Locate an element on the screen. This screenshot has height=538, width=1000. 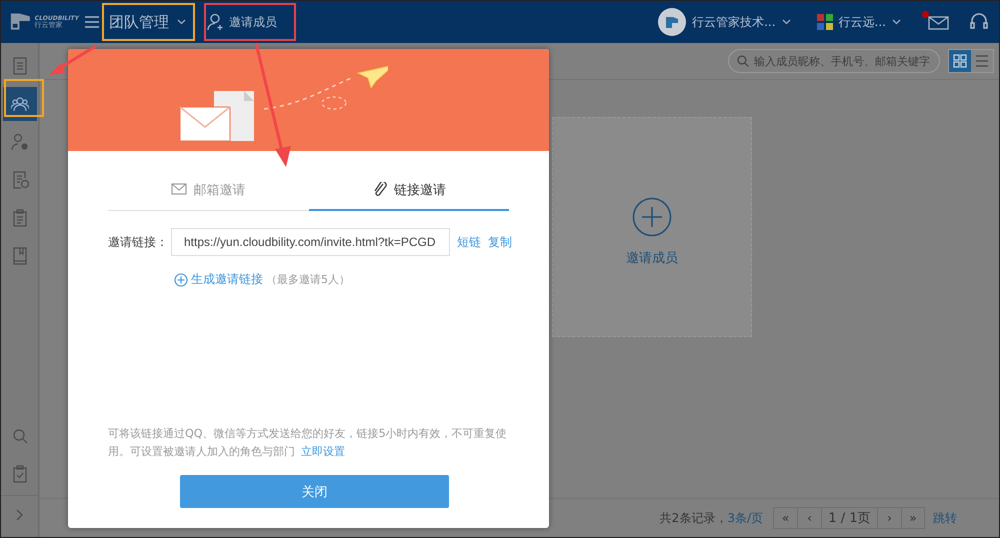
close-button: 关闭 is located at coordinates (314, 491).